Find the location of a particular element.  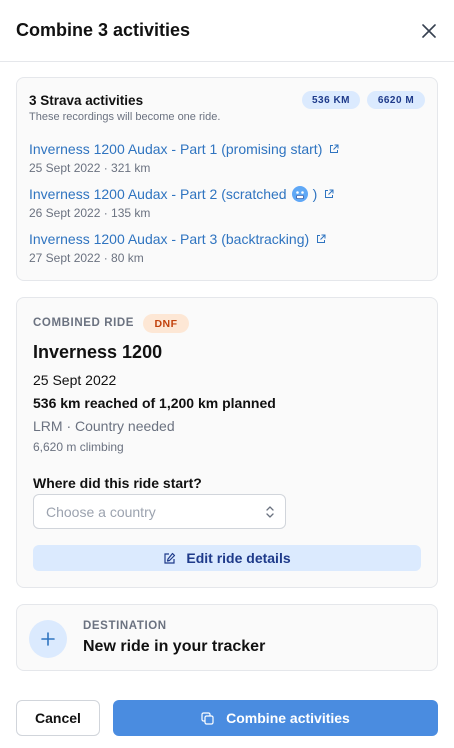

activity-name: Inverness 1200 Audax - Part 2 (scratched is located at coordinates (158, 194).